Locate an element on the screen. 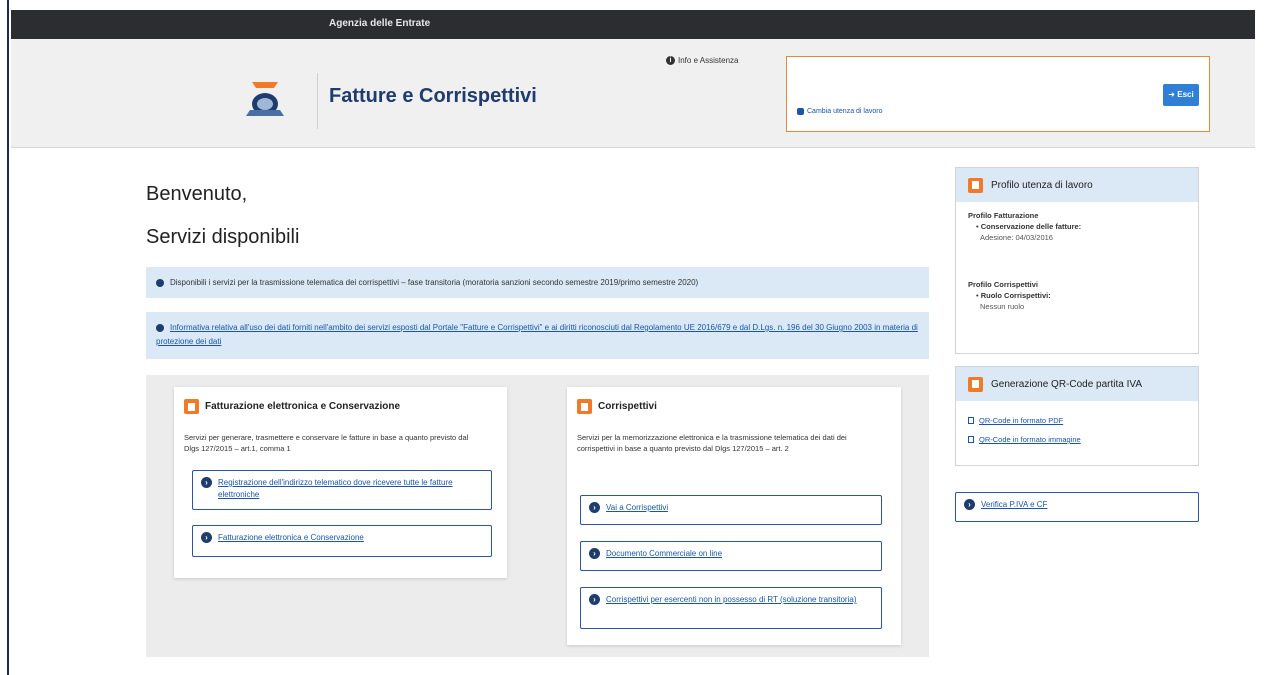 Image resolution: width=1265 pixels, height=675 pixels. profilo-corr-label: Profilo Corrispettivi is located at coordinates (1003, 284).